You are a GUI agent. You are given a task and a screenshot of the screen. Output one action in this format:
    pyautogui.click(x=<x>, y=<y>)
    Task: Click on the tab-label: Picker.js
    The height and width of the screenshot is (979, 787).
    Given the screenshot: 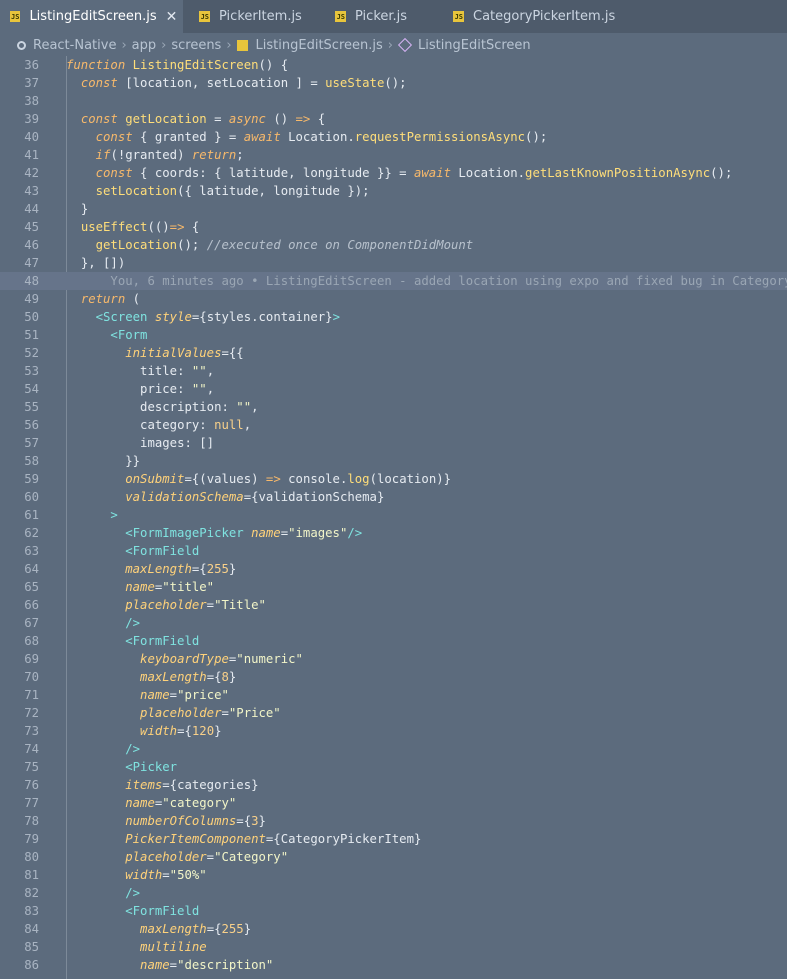 What is the action you would take?
    pyautogui.click(x=381, y=16)
    